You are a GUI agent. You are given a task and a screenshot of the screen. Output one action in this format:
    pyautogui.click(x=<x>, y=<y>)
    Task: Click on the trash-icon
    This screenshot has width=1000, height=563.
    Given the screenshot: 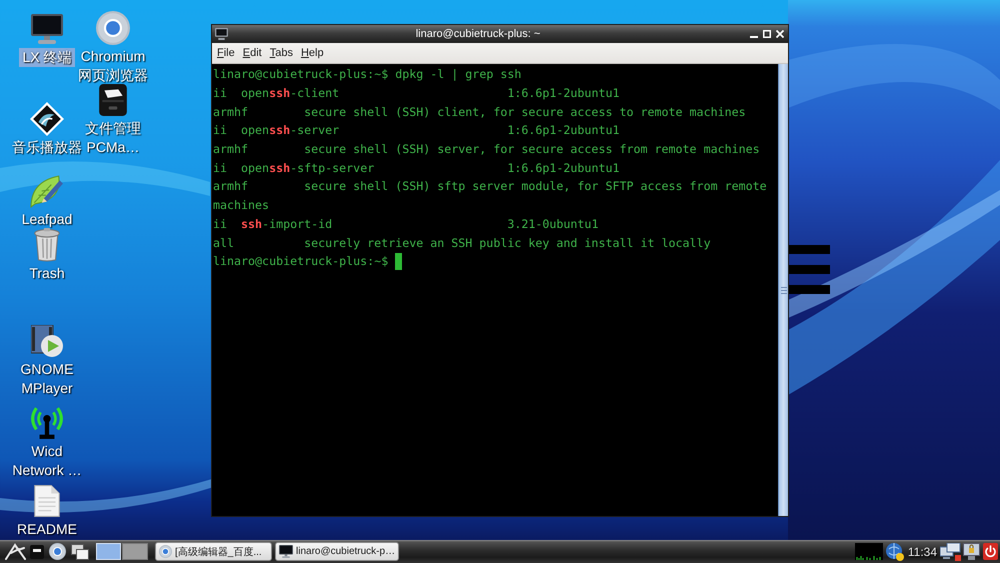 What is the action you would take?
    pyautogui.click(x=47, y=245)
    